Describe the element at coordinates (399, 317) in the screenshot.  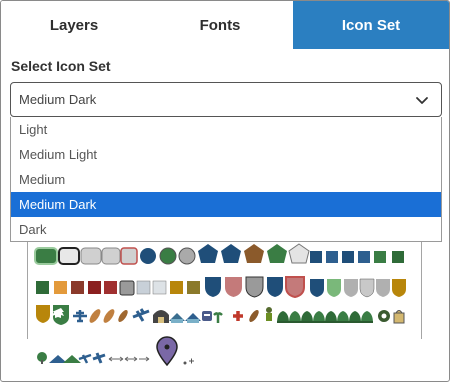
I see `bag-icon` at that location.